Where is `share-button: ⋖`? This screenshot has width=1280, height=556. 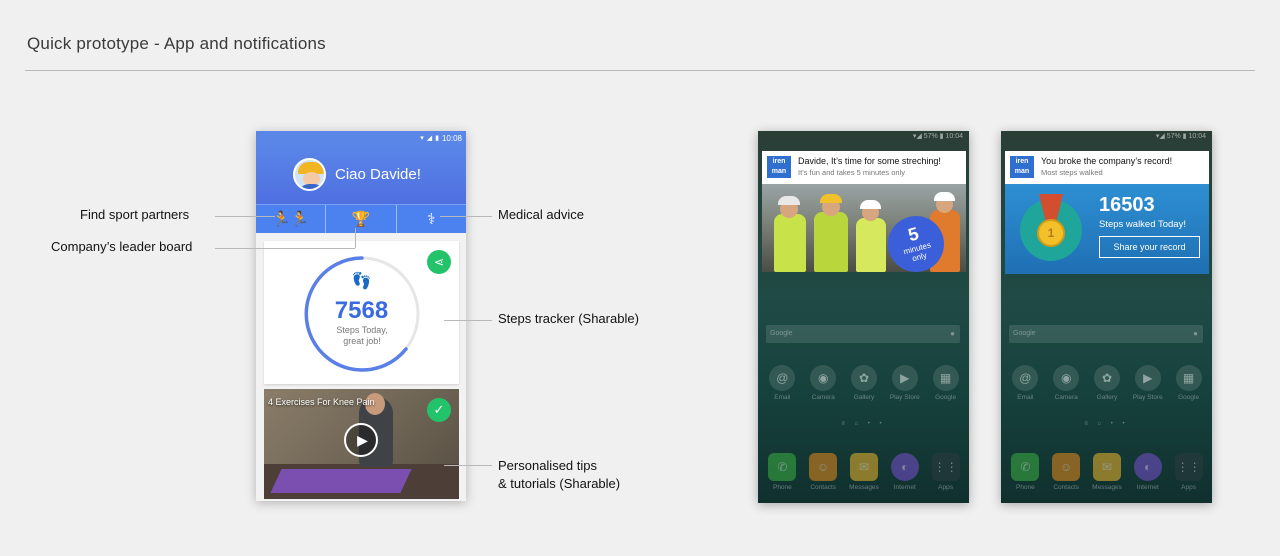
share-button: ⋖ is located at coordinates (439, 262).